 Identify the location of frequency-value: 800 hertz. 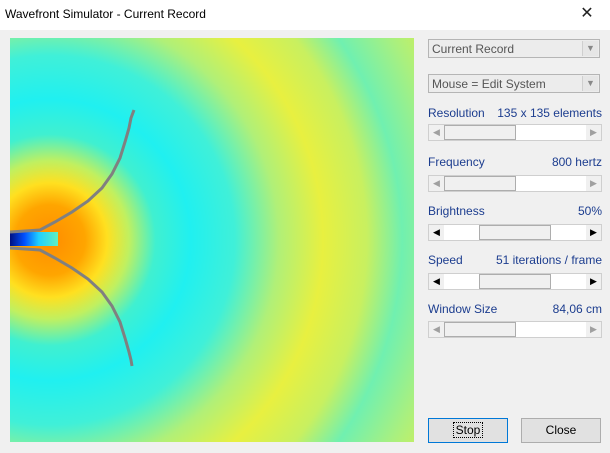
(576, 162).